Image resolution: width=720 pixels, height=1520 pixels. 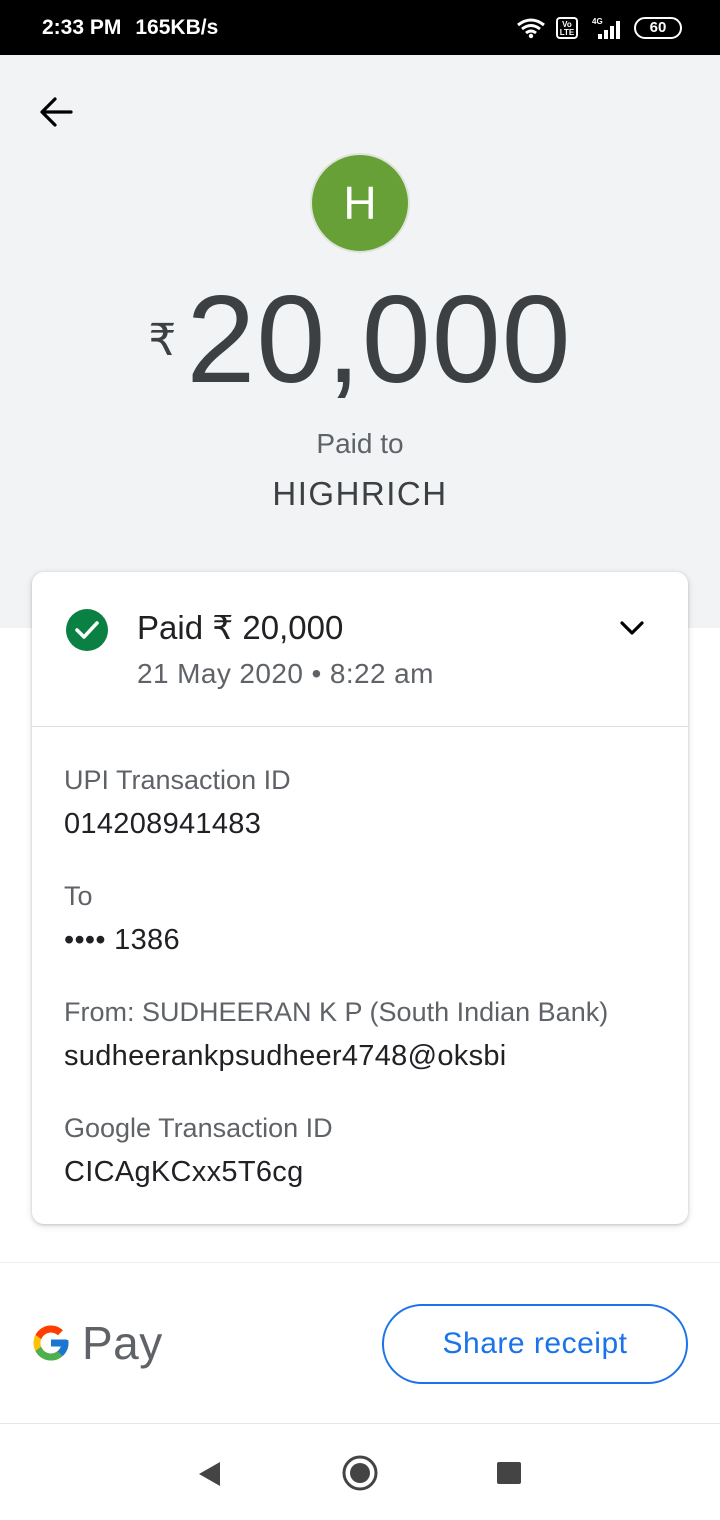 What do you see at coordinates (209, 1474) in the screenshot?
I see `nav-back-icon` at bounding box center [209, 1474].